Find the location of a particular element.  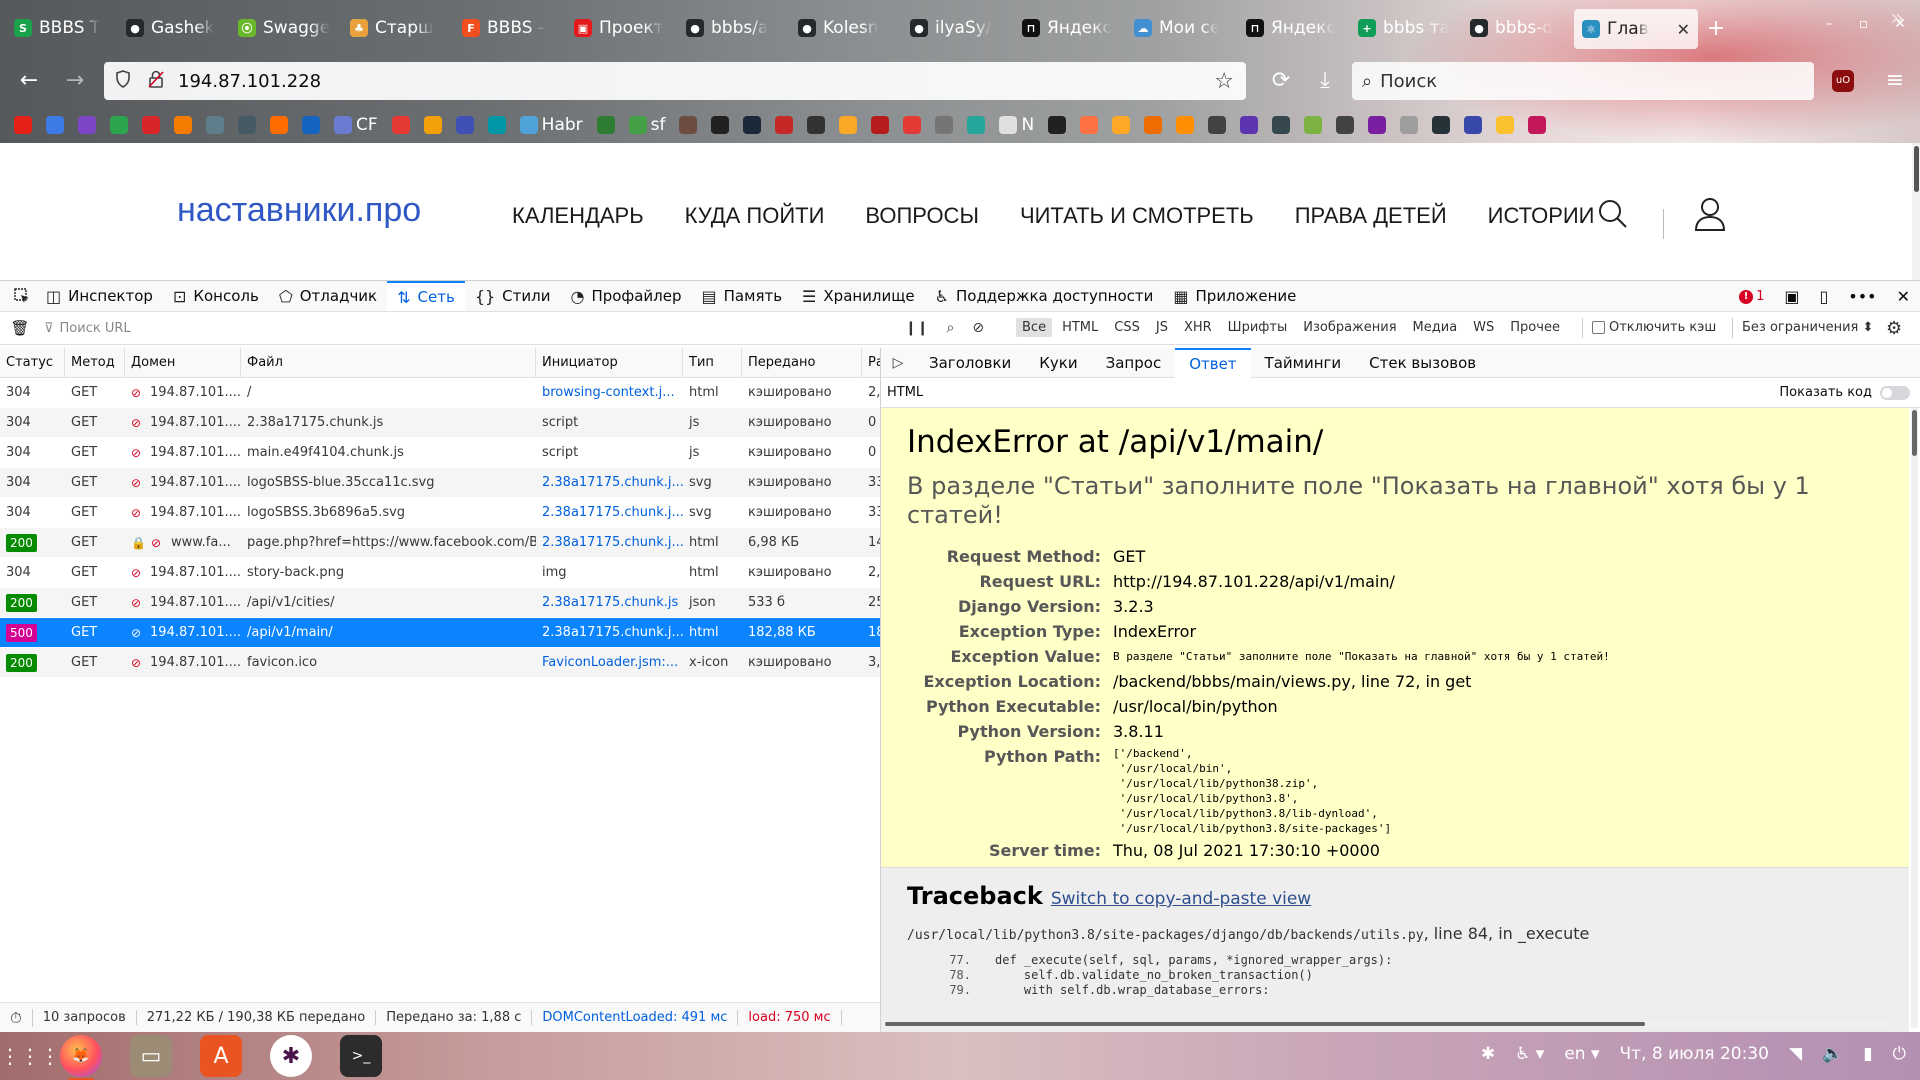

type-filter-button: Все is located at coordinates (1034, 327).